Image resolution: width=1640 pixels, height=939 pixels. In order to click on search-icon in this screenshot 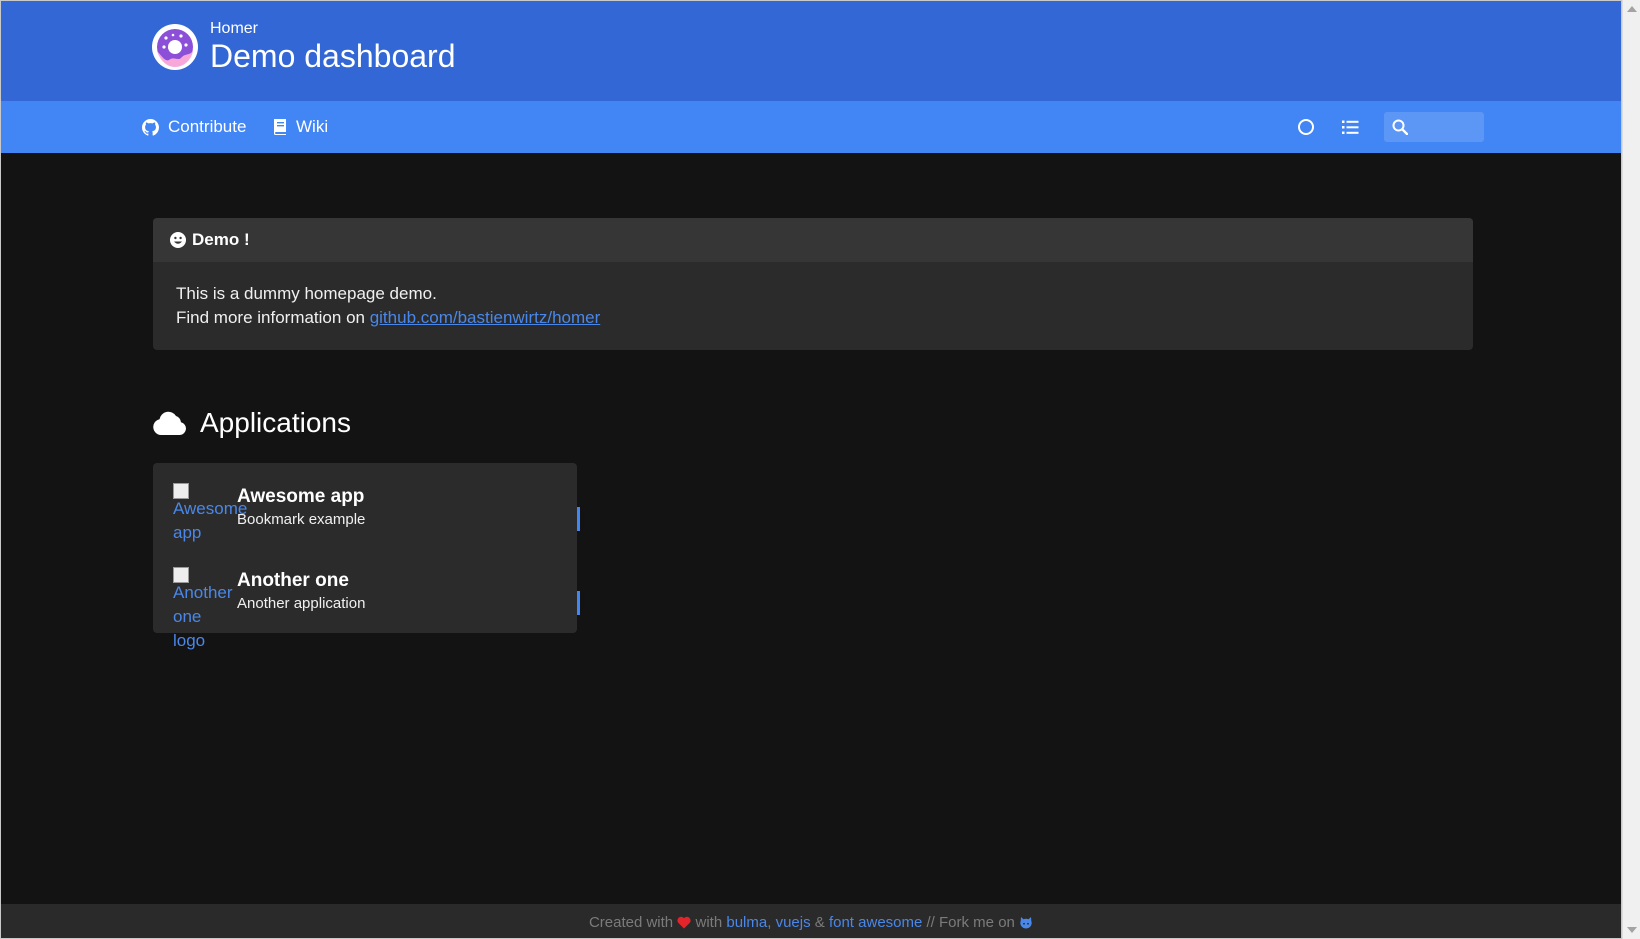, I will do `click(1400, 127)`.